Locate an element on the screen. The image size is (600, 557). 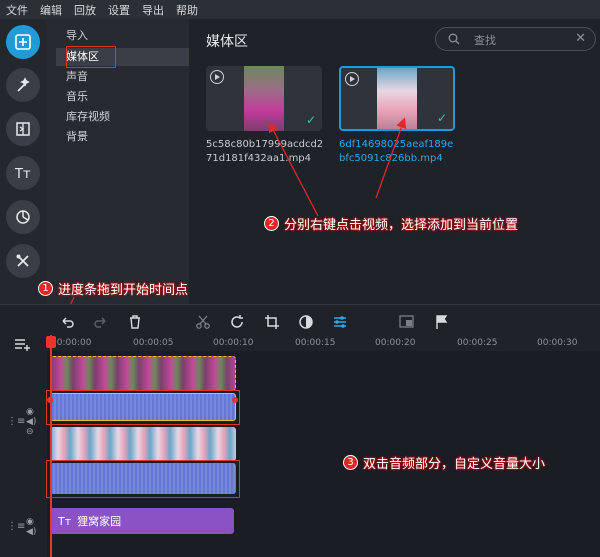
undo-icon is located at coordinates (68, 322).